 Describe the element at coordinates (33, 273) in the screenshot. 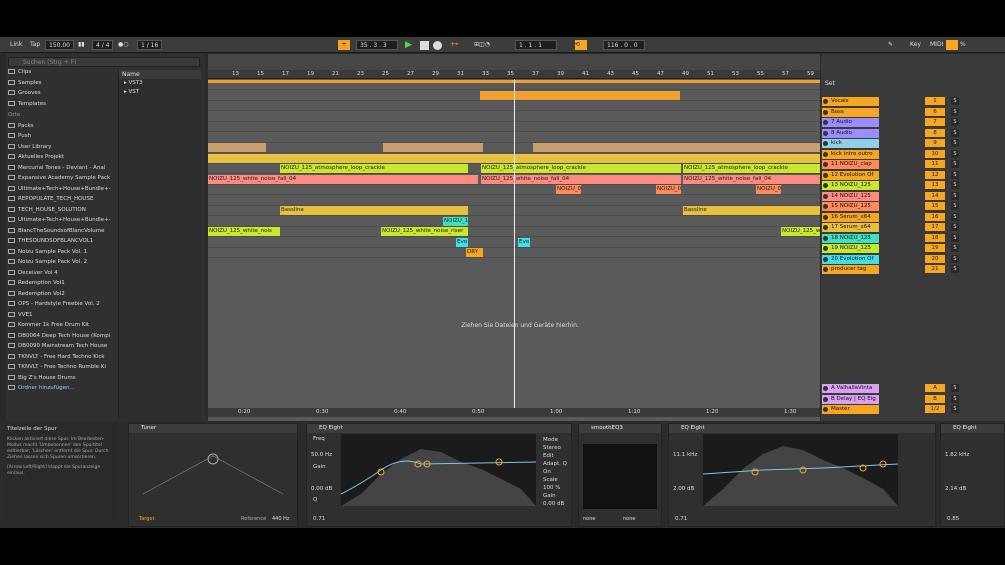

I see `browser-place: Deceiver Vol 4` at that location.